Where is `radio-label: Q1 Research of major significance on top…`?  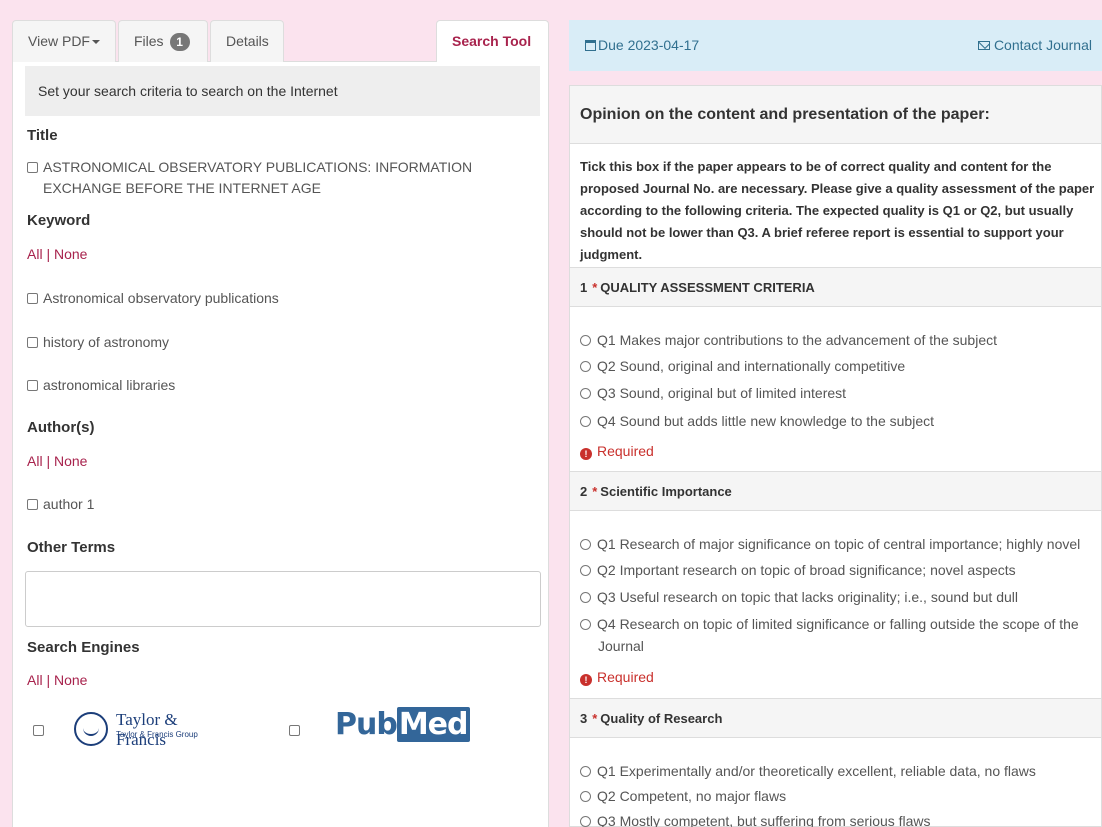
radio-label: Q1 Research of major significance on top… is located at coordinates (839, 544).